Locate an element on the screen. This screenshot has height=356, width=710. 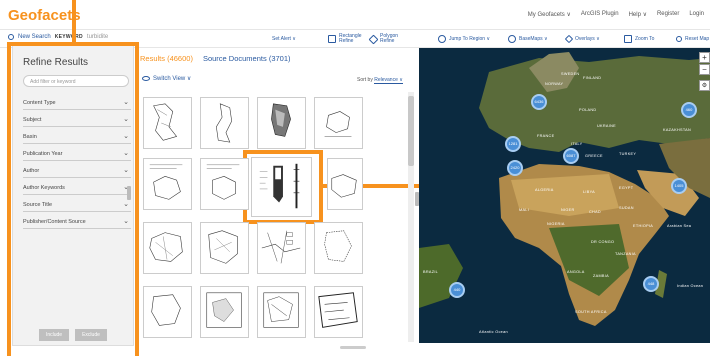
map-cluster-marker: 2420 is located at coordinates (515, 168).